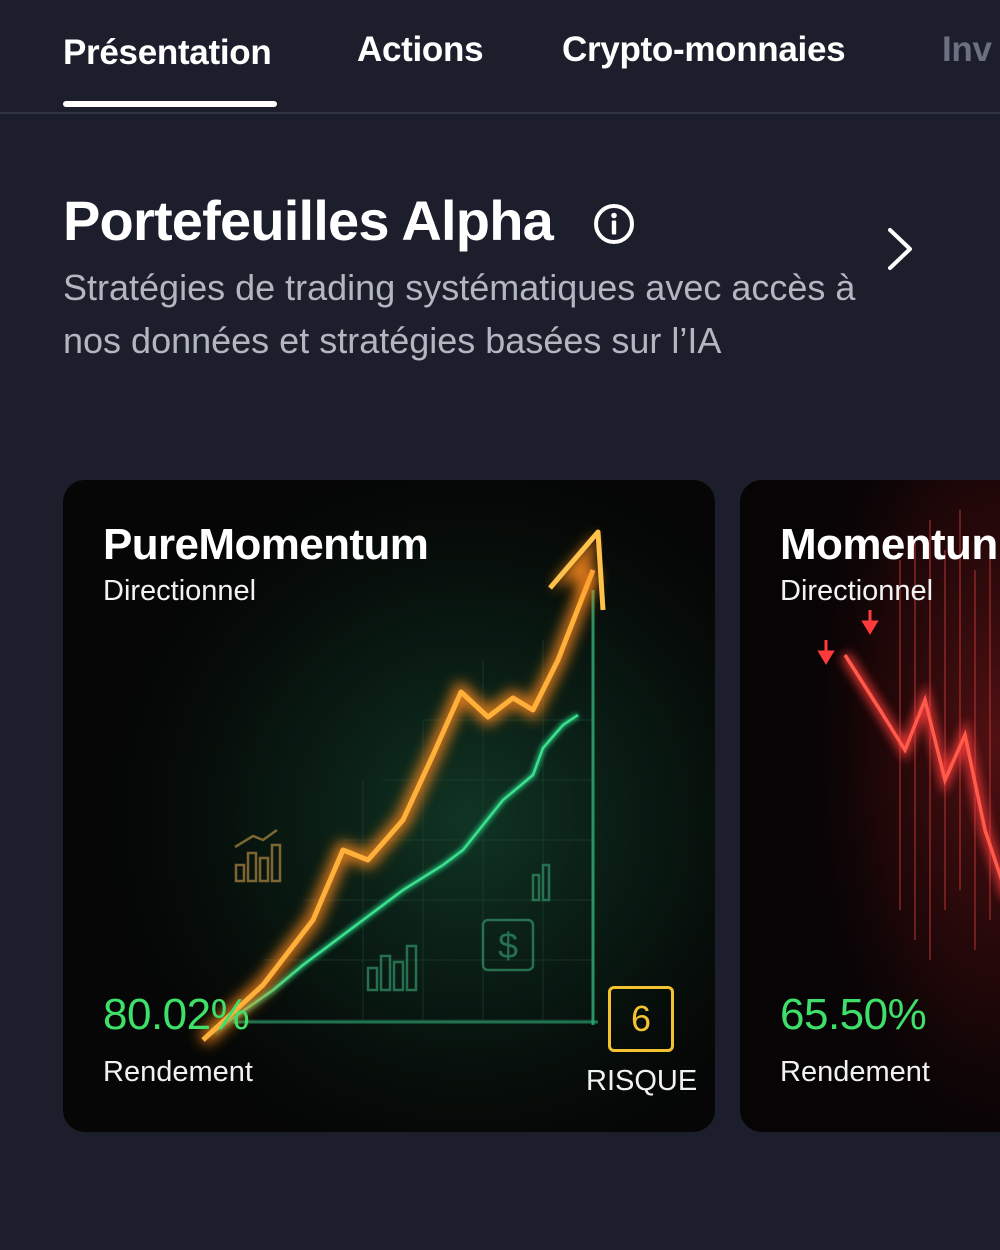 This screenshot has height=1250, width=1000. What do you see at coordinates (870, 806) in the screenshot?
I see `portfolio-card-momentum: Momentun Directionnel 65.50% Rendement` at bounding box center [870, 806].